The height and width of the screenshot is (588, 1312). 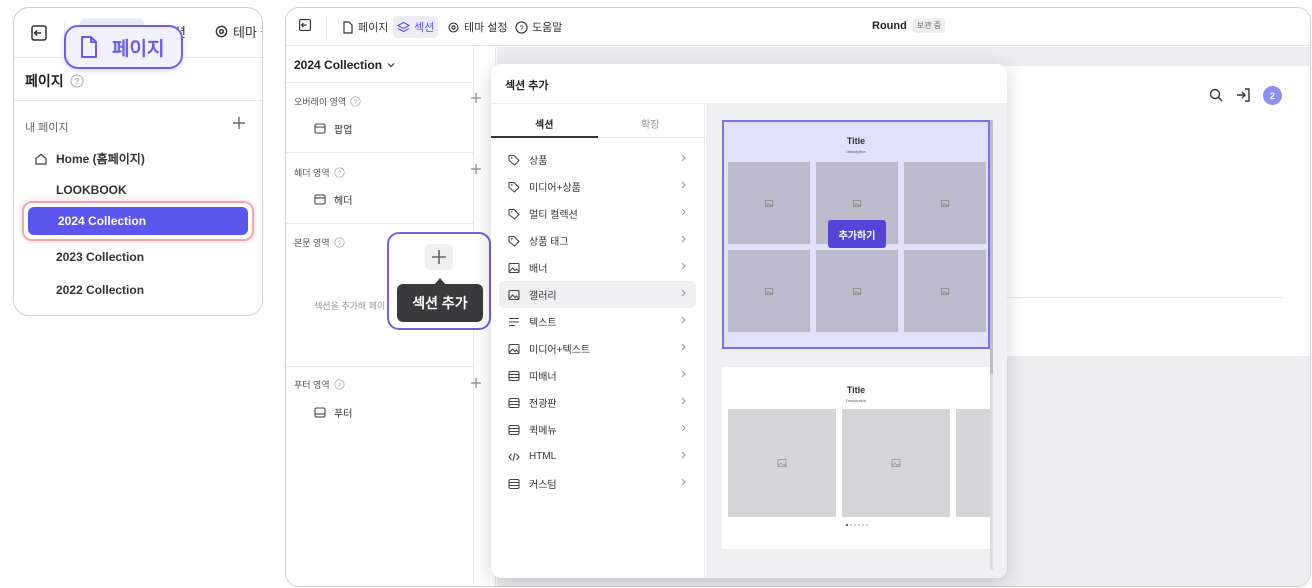 I want to click on page-item-2023-collection: 2023 Collection, so click(x=100, y=257).